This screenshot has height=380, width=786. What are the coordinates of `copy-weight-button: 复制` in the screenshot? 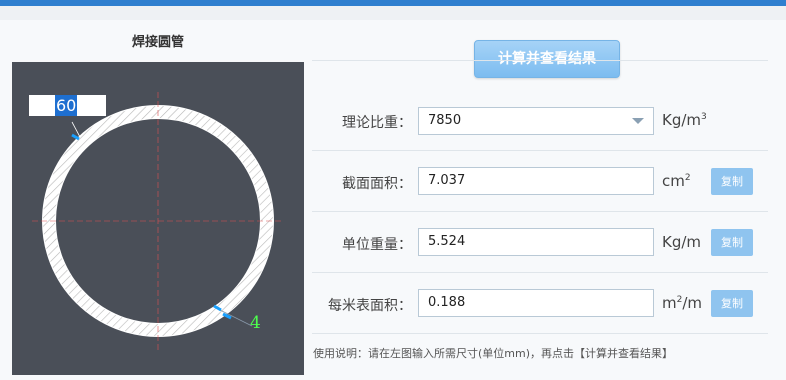 It's located at (732, 242).